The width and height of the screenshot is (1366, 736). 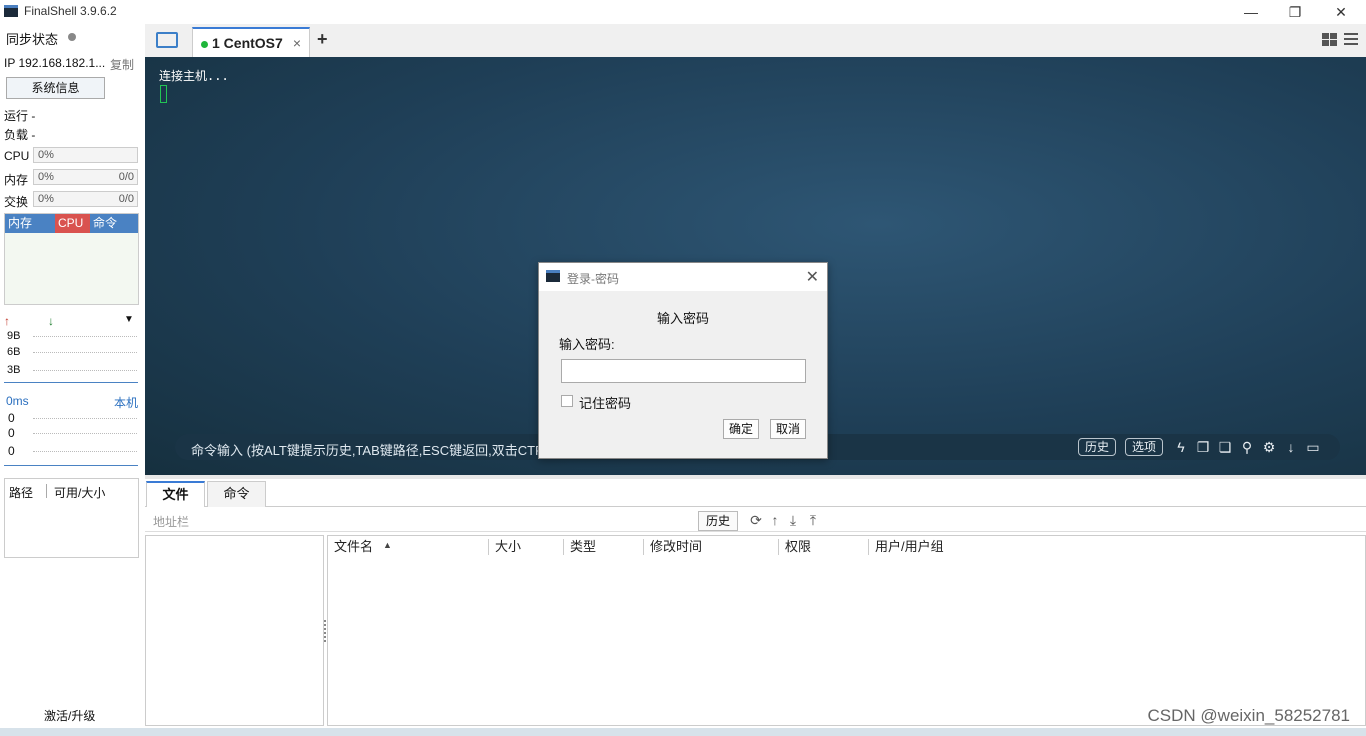 What do you see at coordinates (46, 199) in the screenshot?
I see `swap-value: 0%` at bounding box center [46, 199].